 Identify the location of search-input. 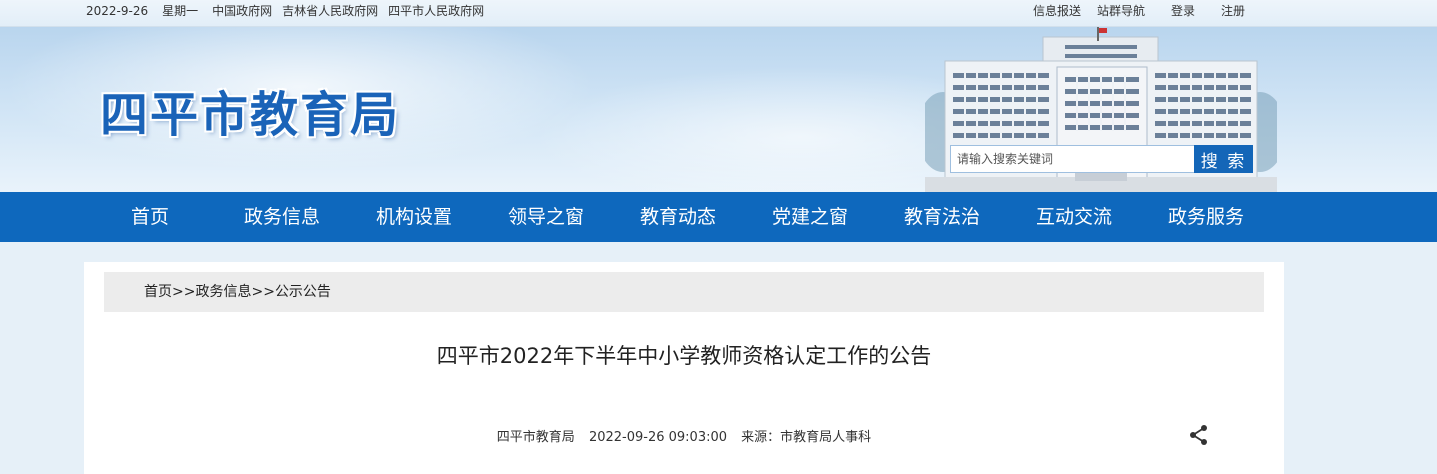
(1072, 159).